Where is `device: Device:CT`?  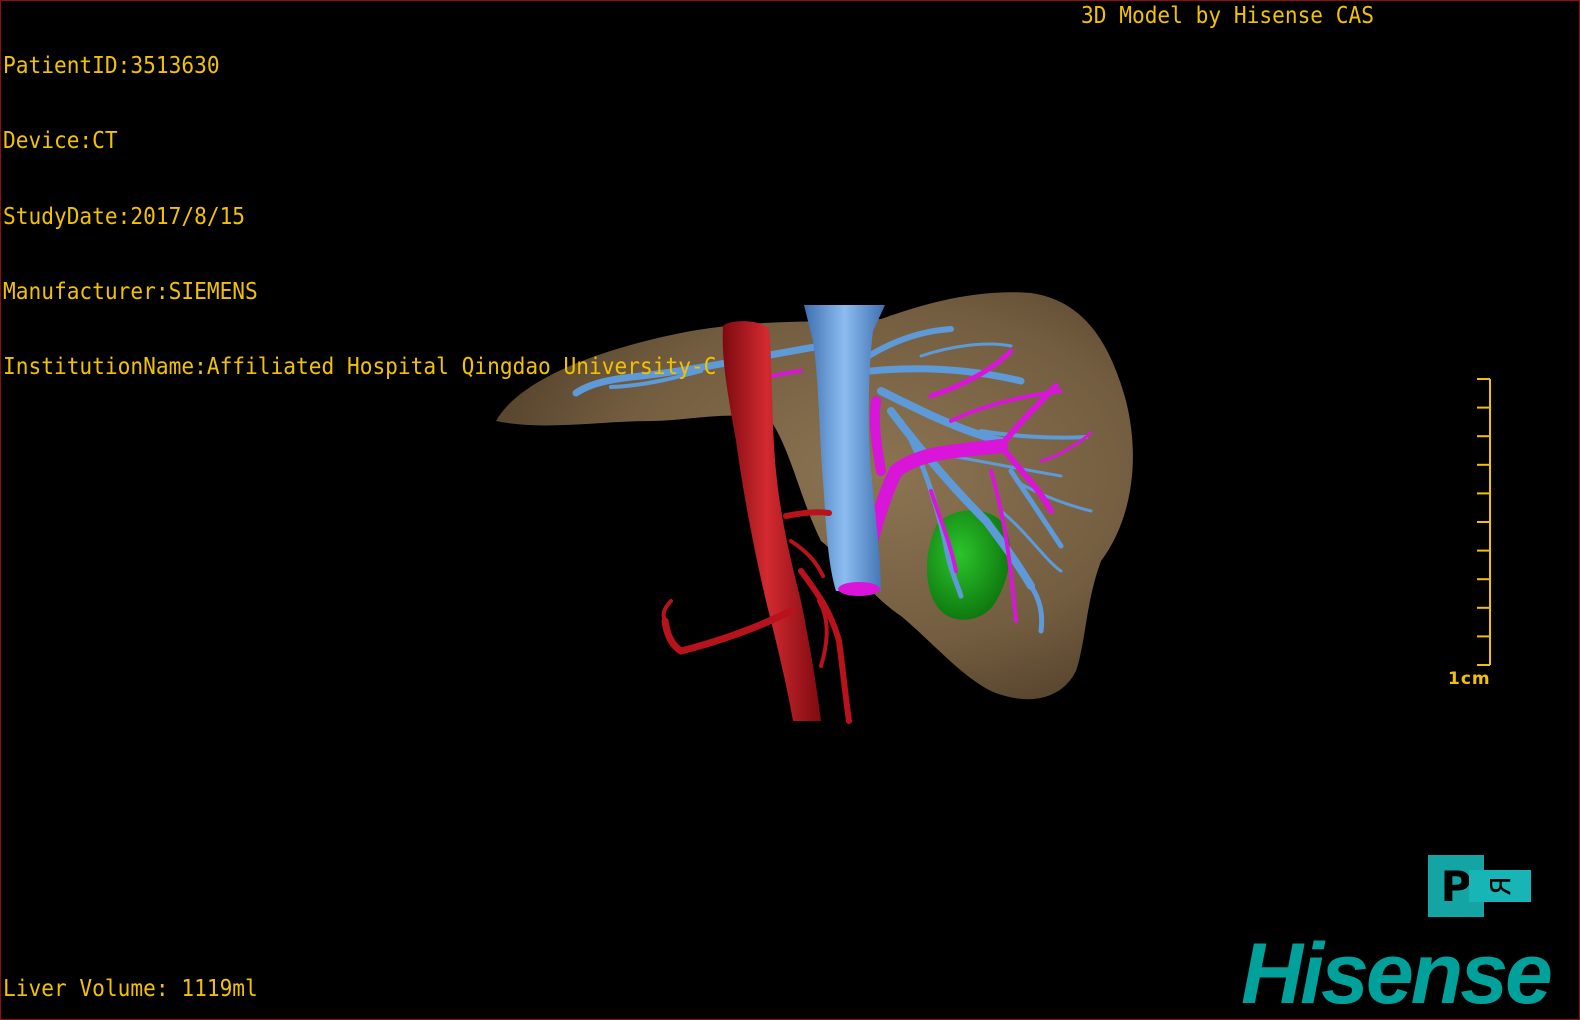
device: Device:CT is located at coordinates (60, 141).